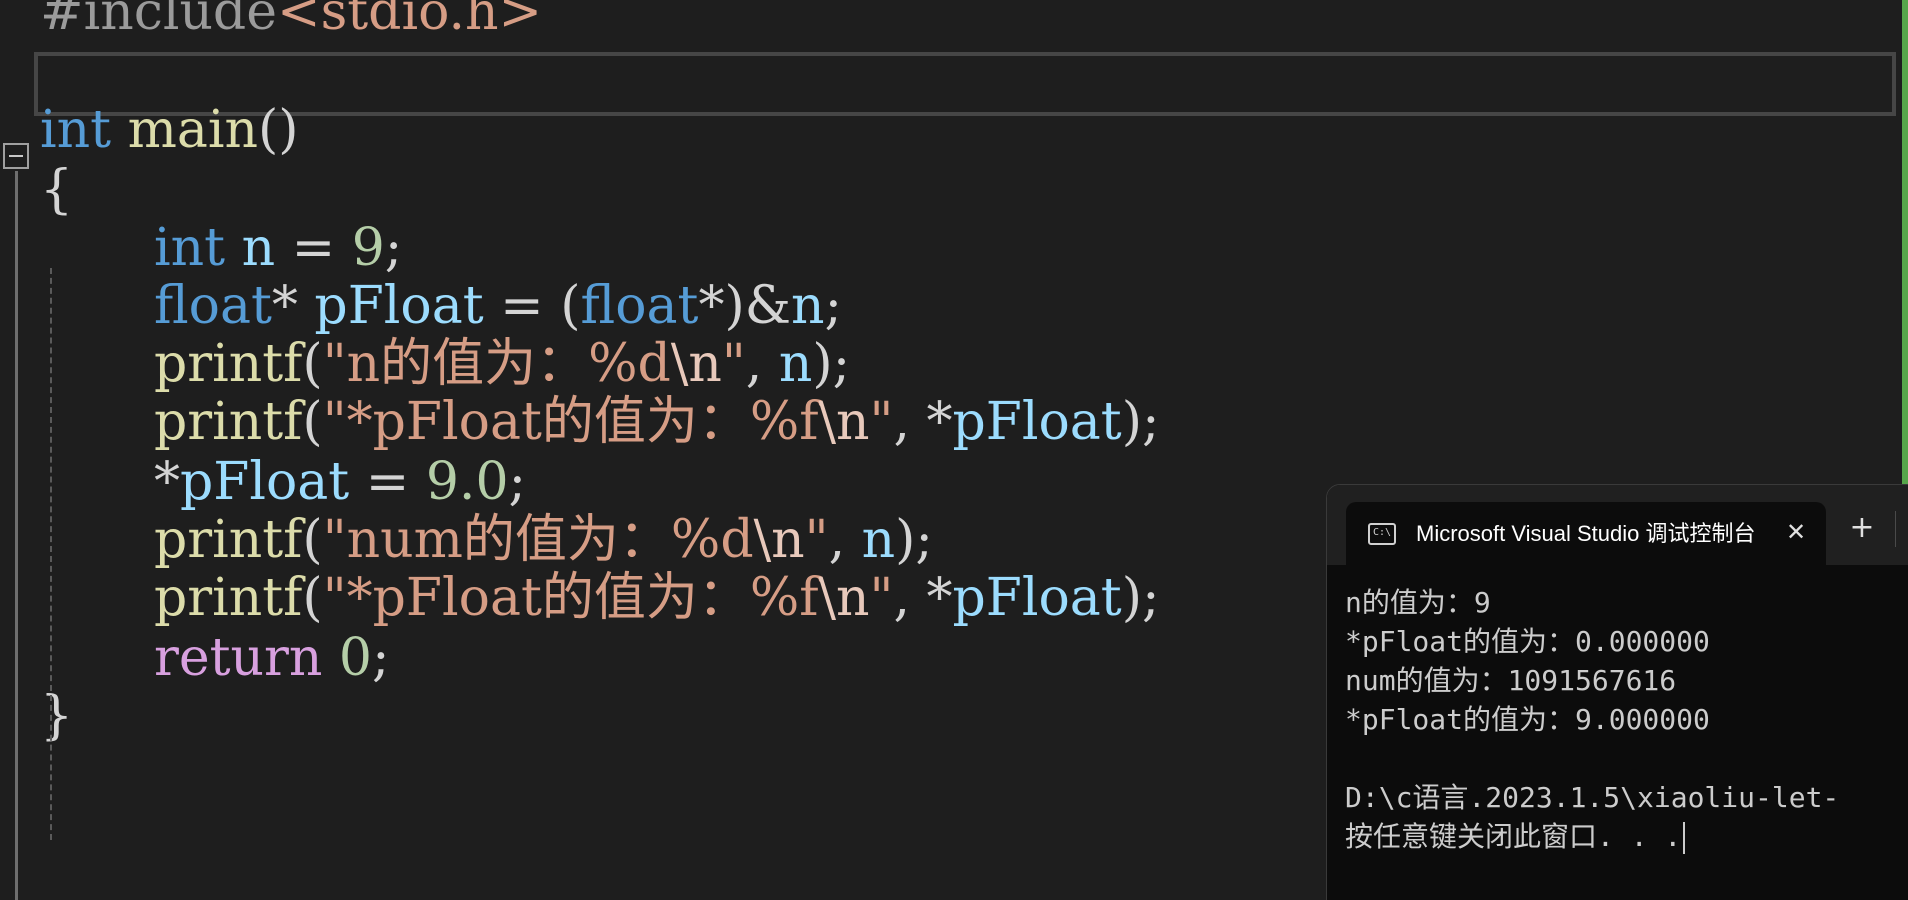 This screenshot has height=900, width=1908. Describe the element at coordinates (340, 482) in the screenshot. I see `code-line-assign: *pFloat = 9.0;` at that location.